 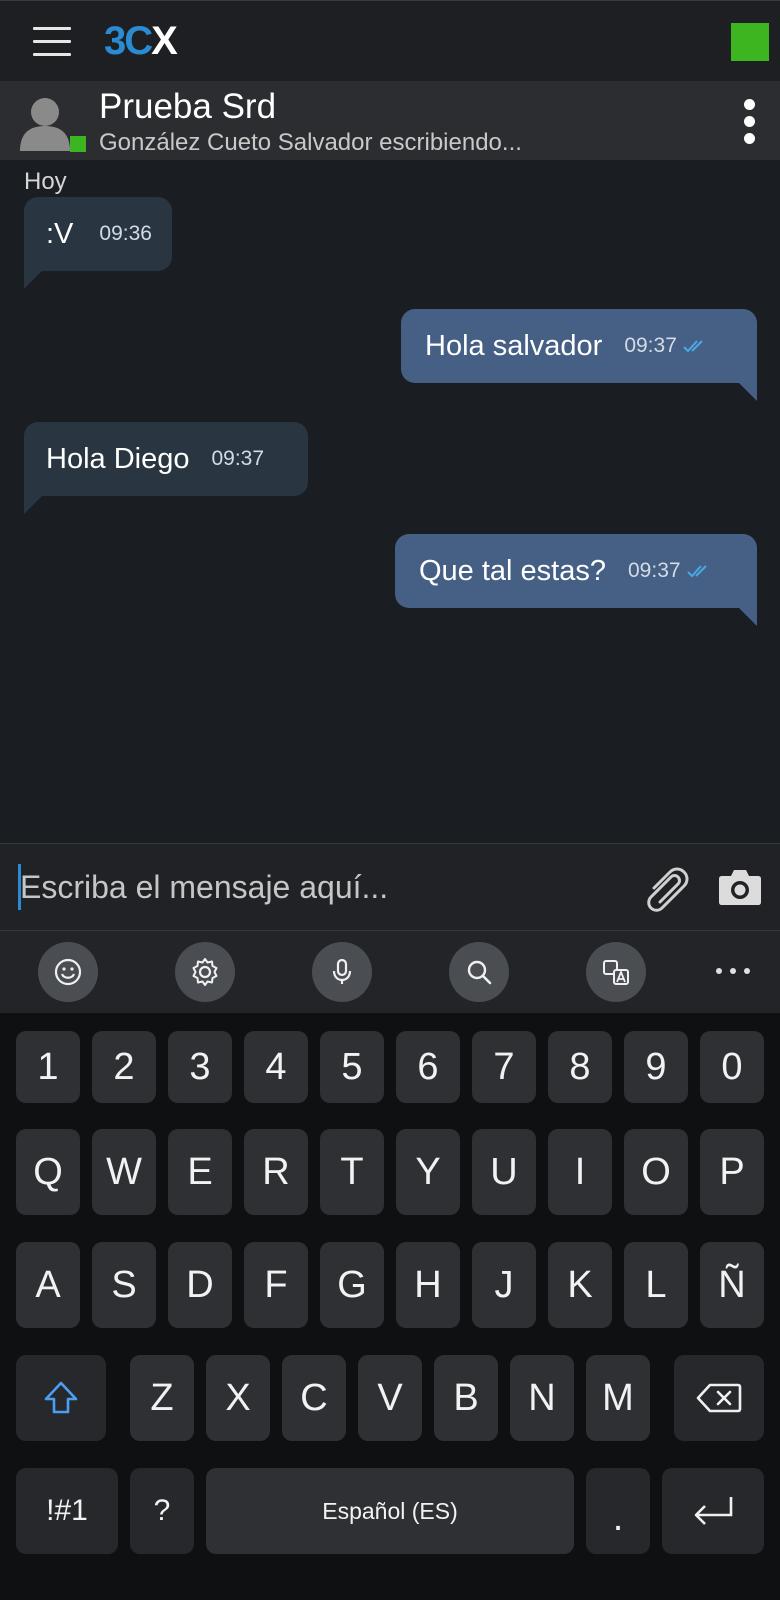 I want to click on key-v: V, so click(x=390, y=1398).